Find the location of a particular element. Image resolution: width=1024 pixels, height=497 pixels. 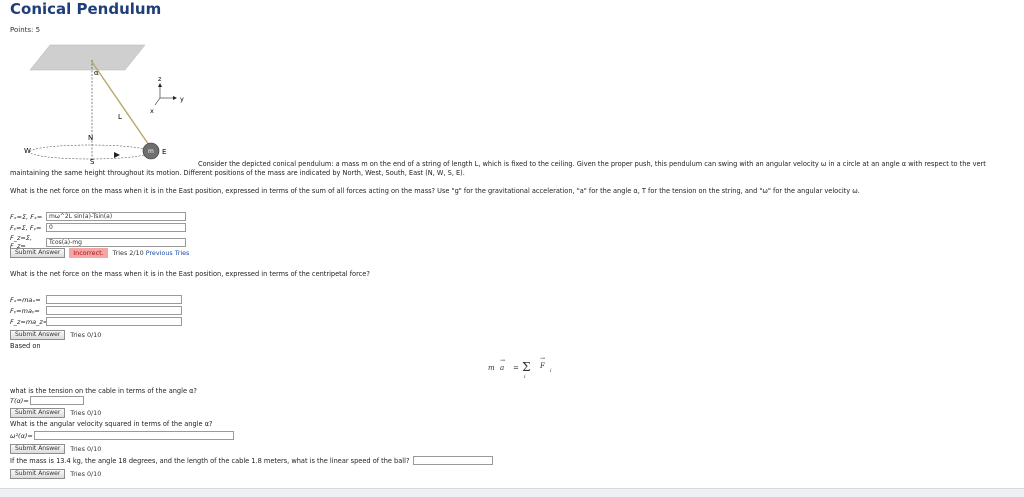

q4-input is located at coordinates (134, 435).